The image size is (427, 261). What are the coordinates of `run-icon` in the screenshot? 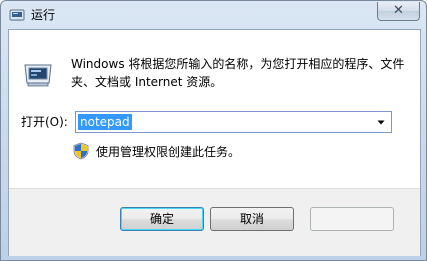 It's located at (17, 15).